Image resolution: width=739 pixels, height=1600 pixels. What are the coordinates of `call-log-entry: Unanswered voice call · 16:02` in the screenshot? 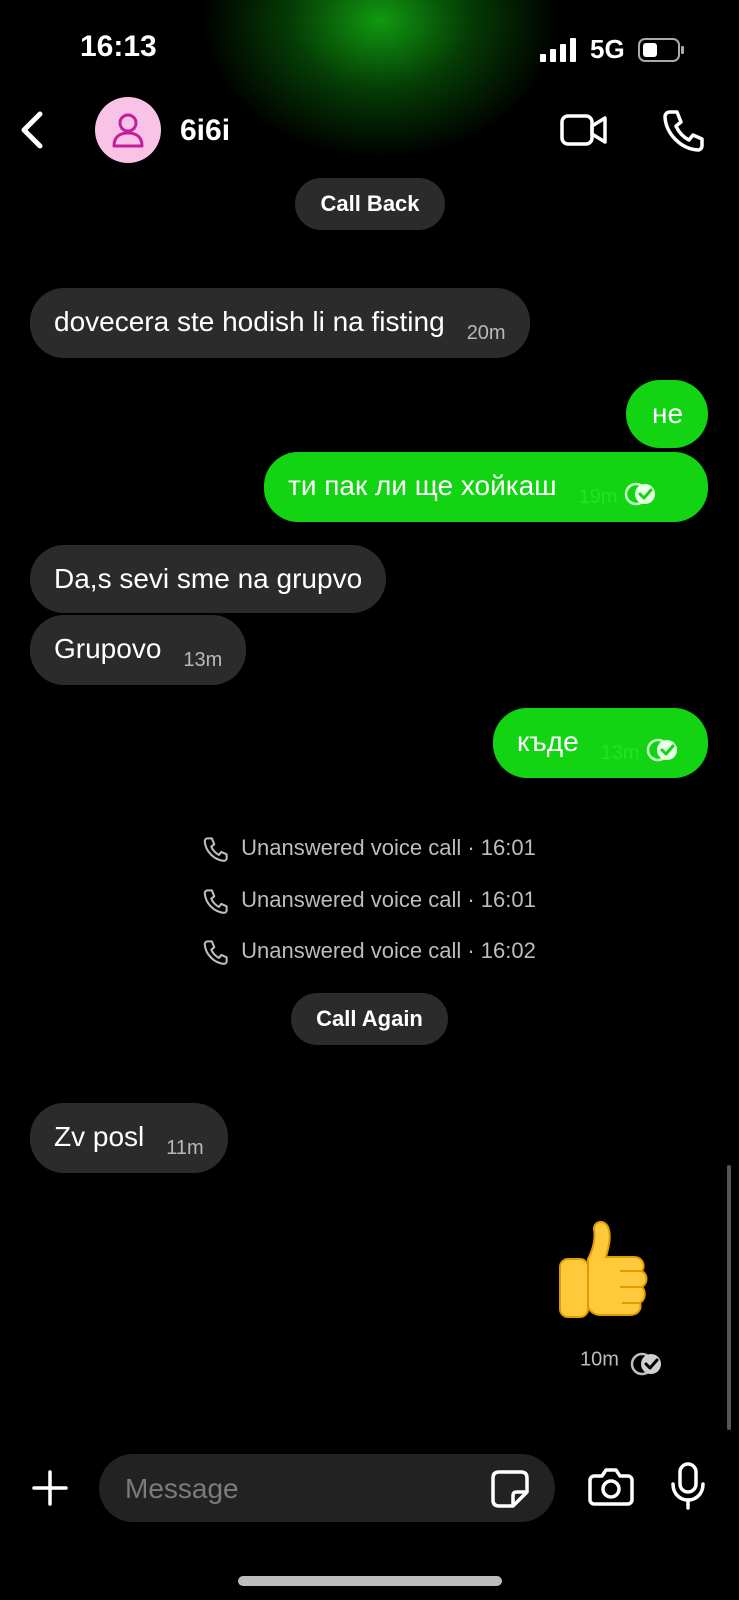 It's located at (369, 952).